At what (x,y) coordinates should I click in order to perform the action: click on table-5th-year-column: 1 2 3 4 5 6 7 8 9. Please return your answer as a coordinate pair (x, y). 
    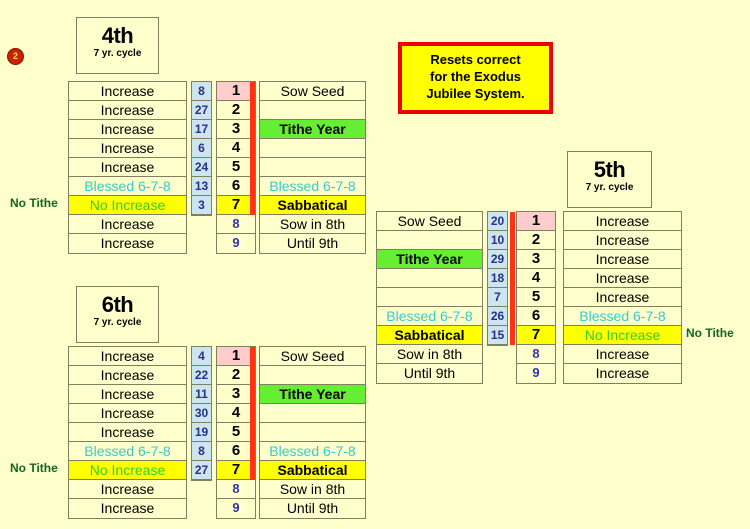
    Looking at the image, I should click on (536, 297).